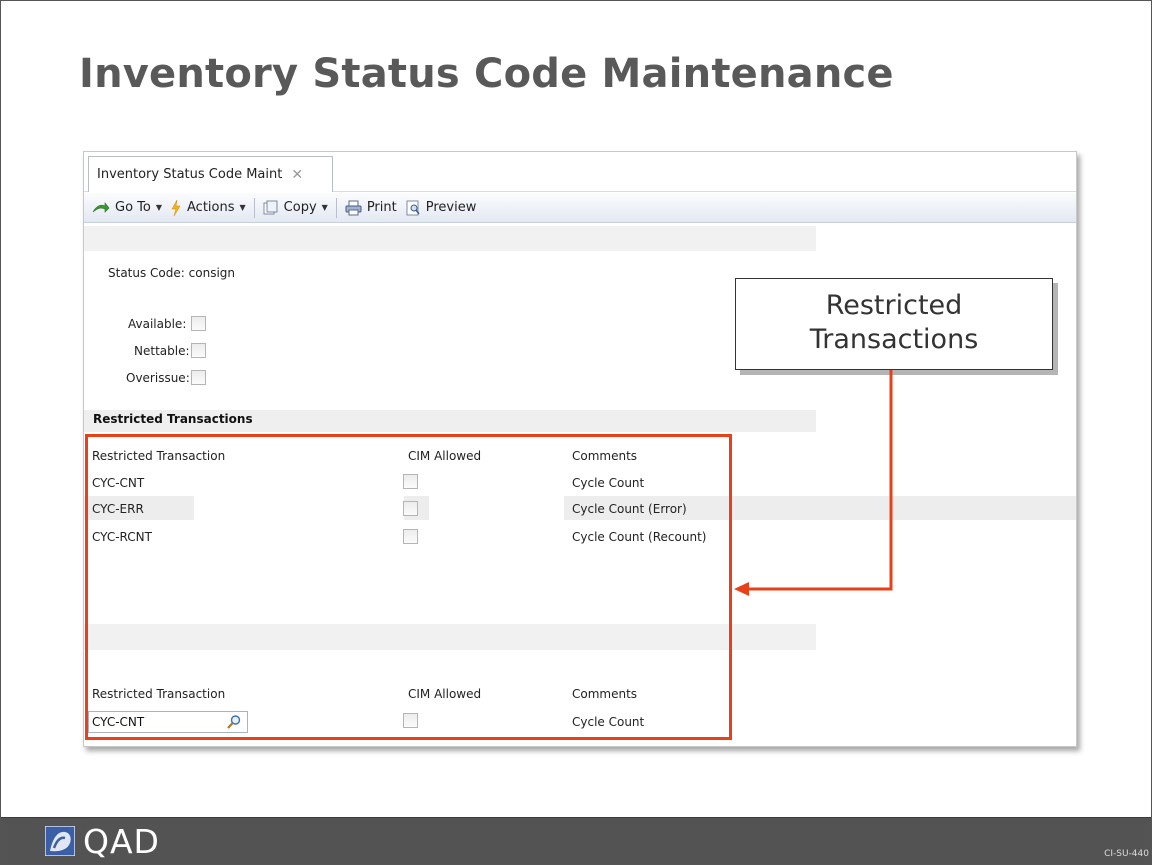 The height and width of the screenshot is (865, 1152). I want to click on slide-code: CI-SU-440, so click(1126, 854).